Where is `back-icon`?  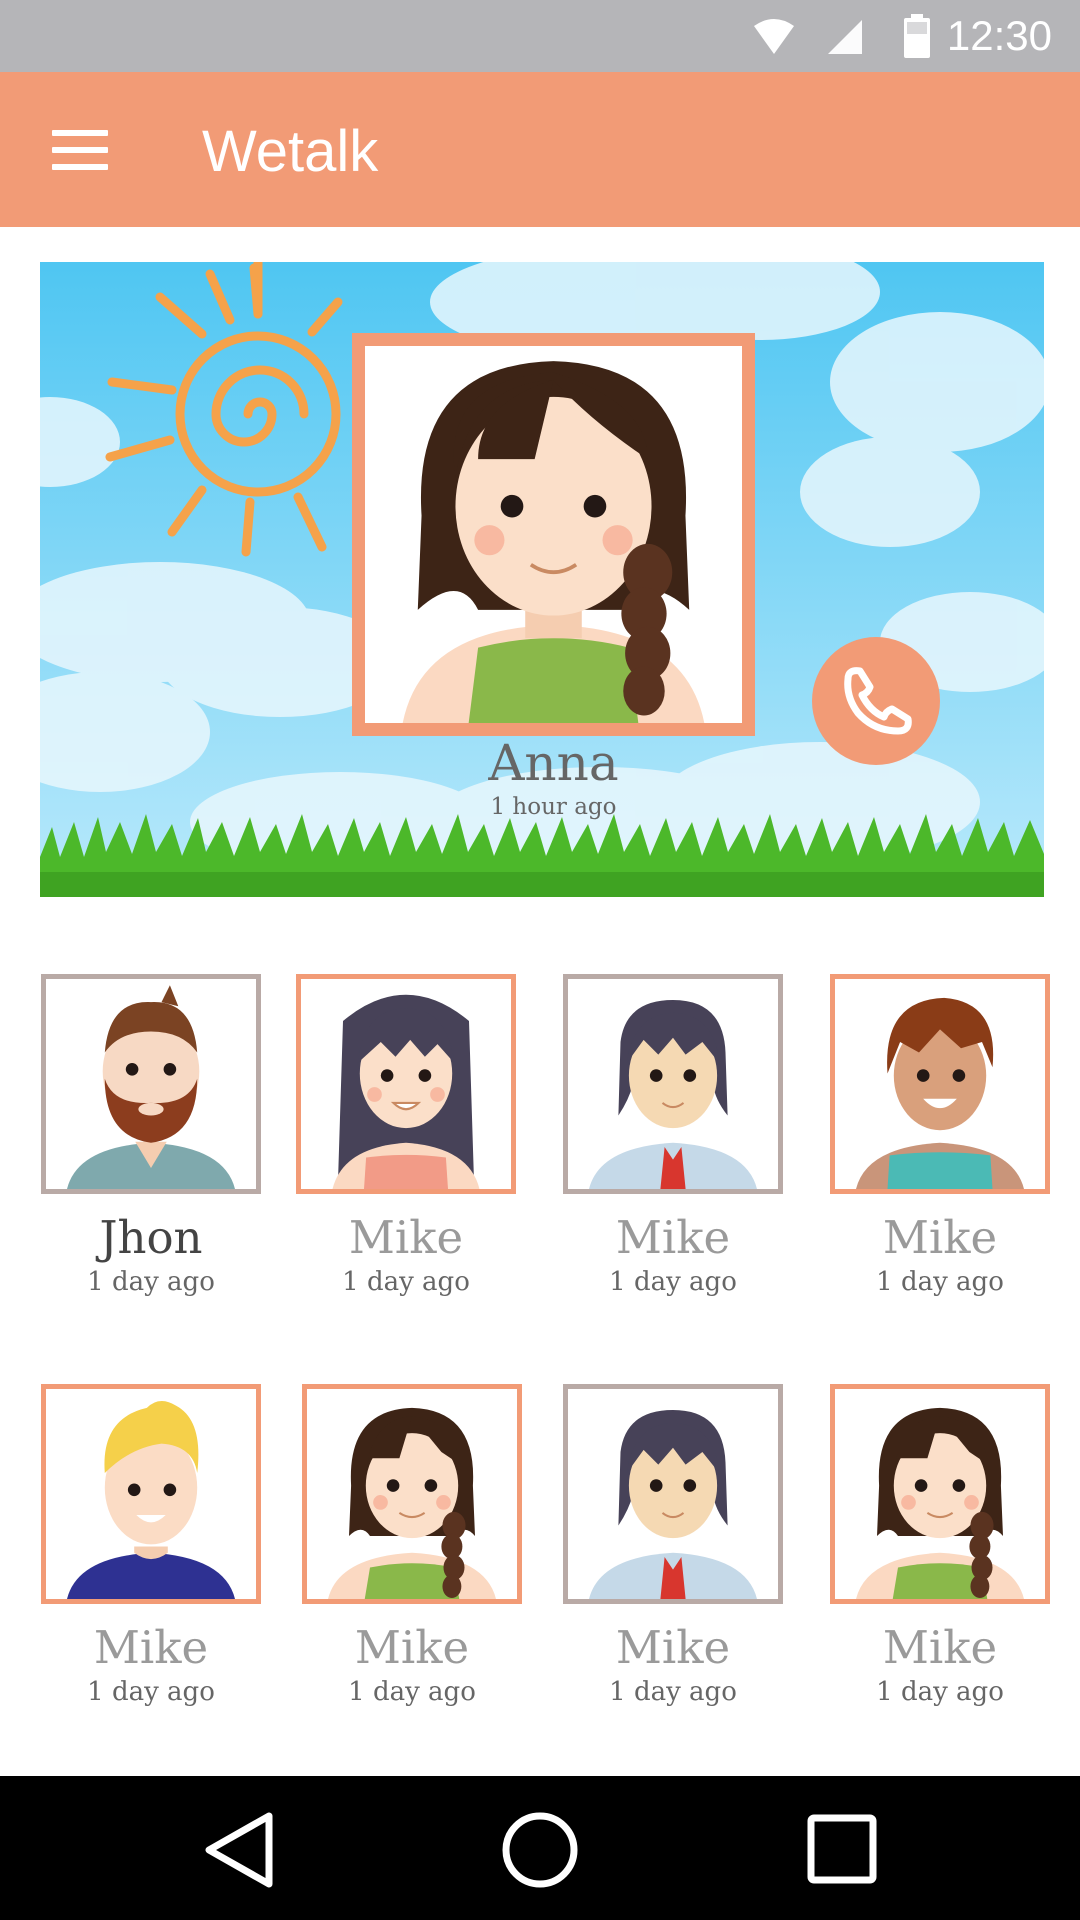 back-icon is located at coordinates (240, 1850).